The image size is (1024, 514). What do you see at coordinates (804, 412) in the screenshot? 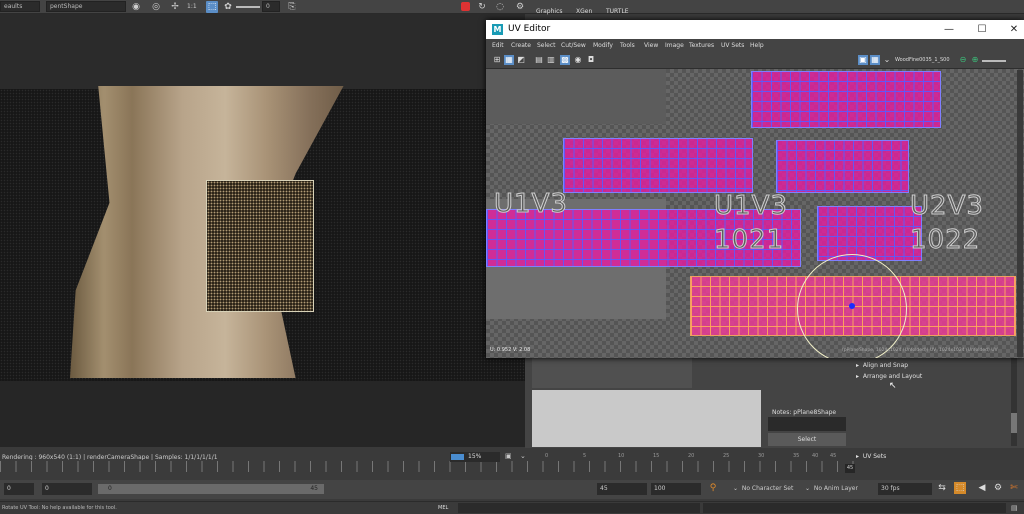
I see `notes-label: Notes: pPlane8Shape` at bounding box center [804, 412].